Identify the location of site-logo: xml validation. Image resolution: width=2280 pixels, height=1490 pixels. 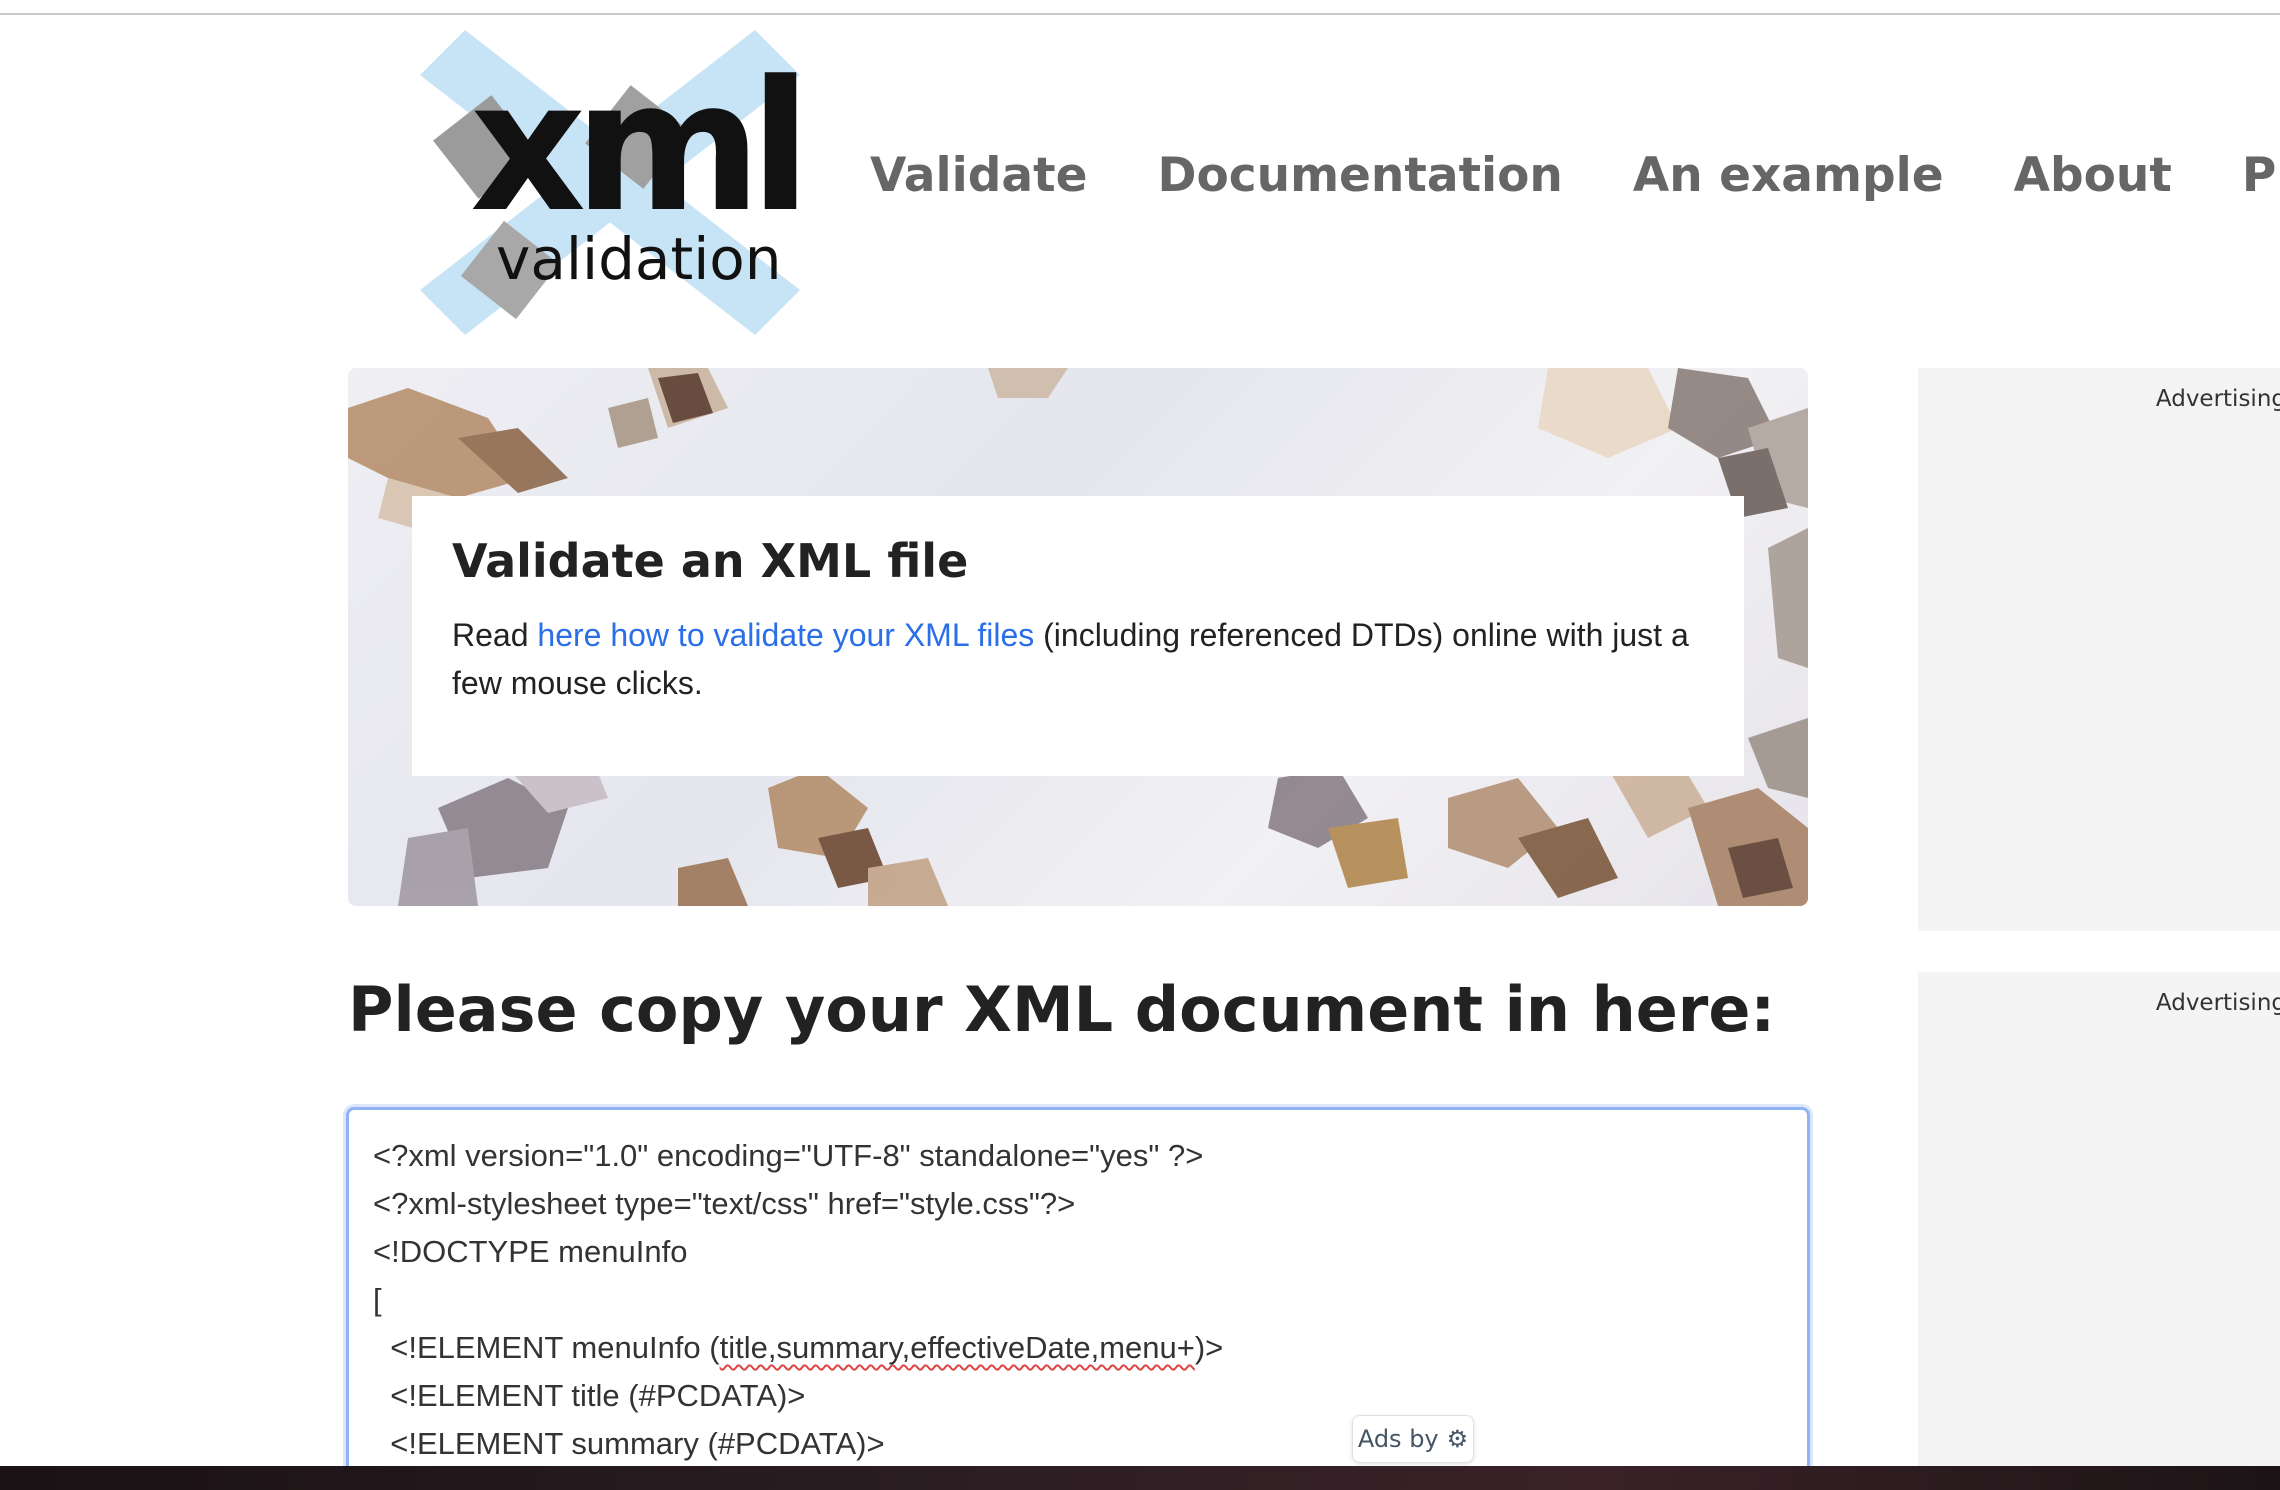
(595, 180).